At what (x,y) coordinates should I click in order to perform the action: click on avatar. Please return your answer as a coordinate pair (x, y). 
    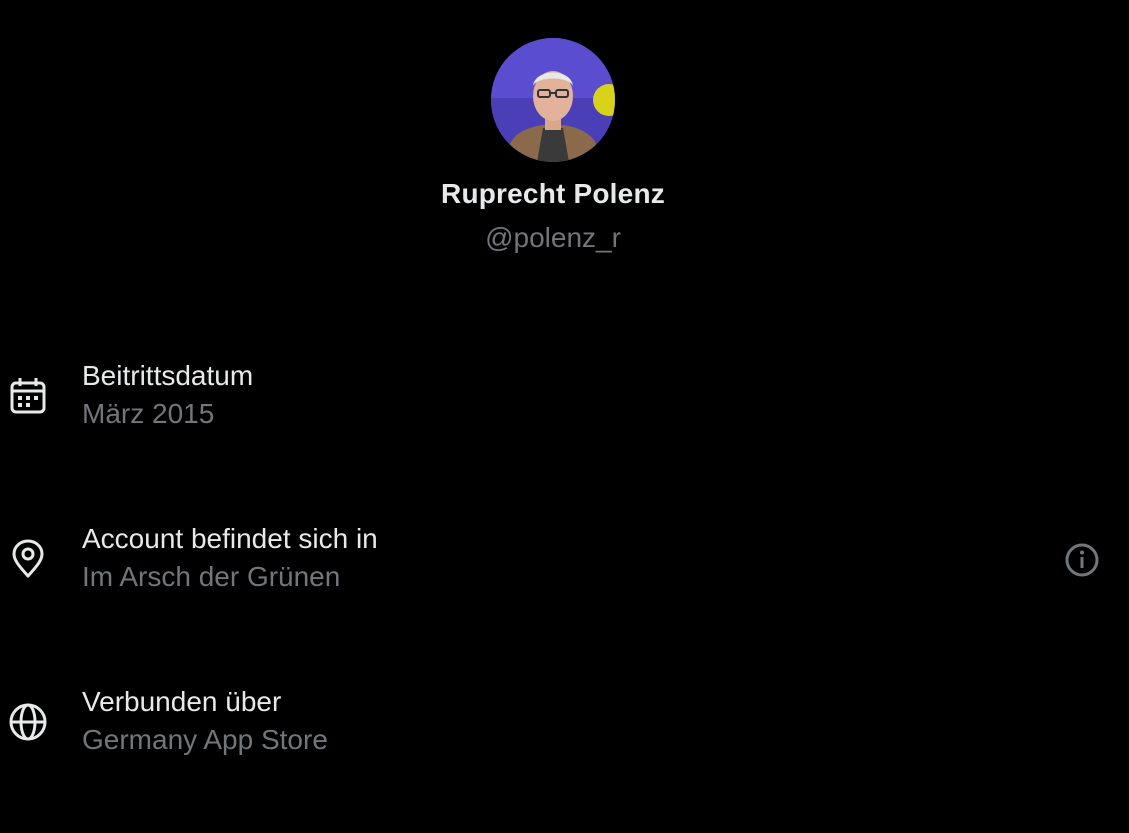
    Looking at the image, I should click on (553, 100).